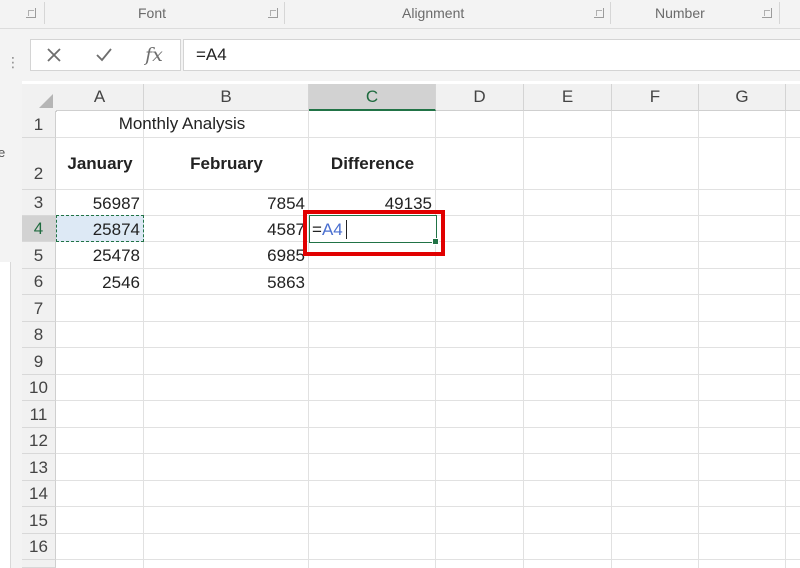 This screenshot has width=800, height=568. What do you see at coordinates (39, 441) in the screenshot?
I see `row-header-12: 12` at bounding box center [39, 441].